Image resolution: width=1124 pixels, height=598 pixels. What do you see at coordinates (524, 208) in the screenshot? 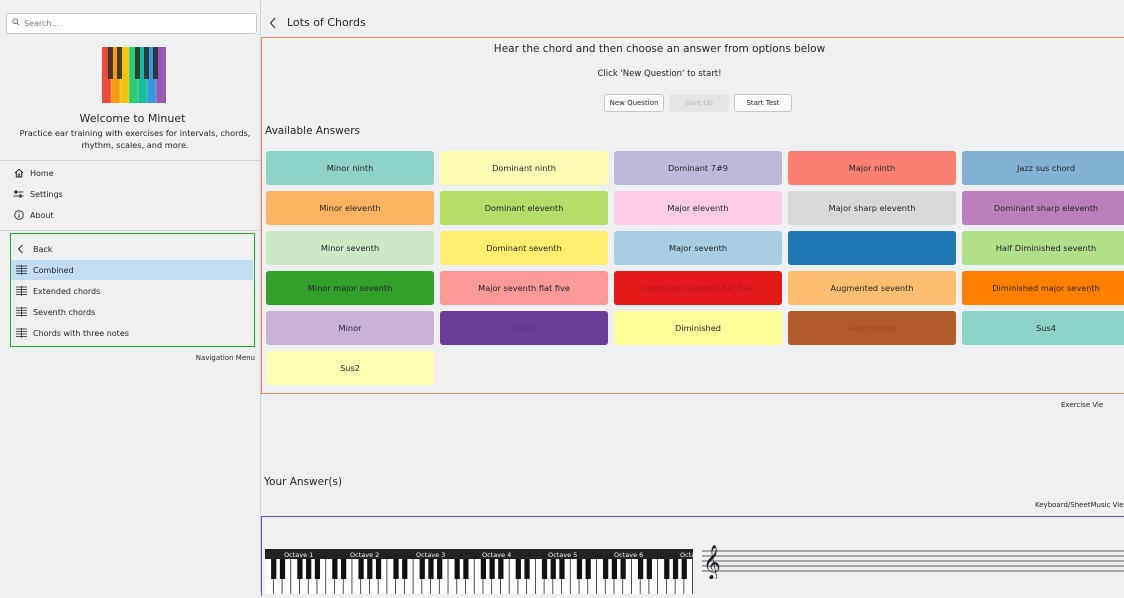
I see `answer-option: Dominant eleventh` at bounding box center [524, 208].